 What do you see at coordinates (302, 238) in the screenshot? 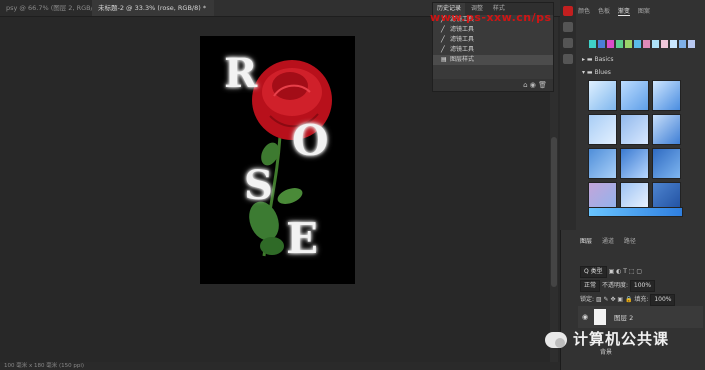
I see `letter-e: E` at bounding box center [302, 238].